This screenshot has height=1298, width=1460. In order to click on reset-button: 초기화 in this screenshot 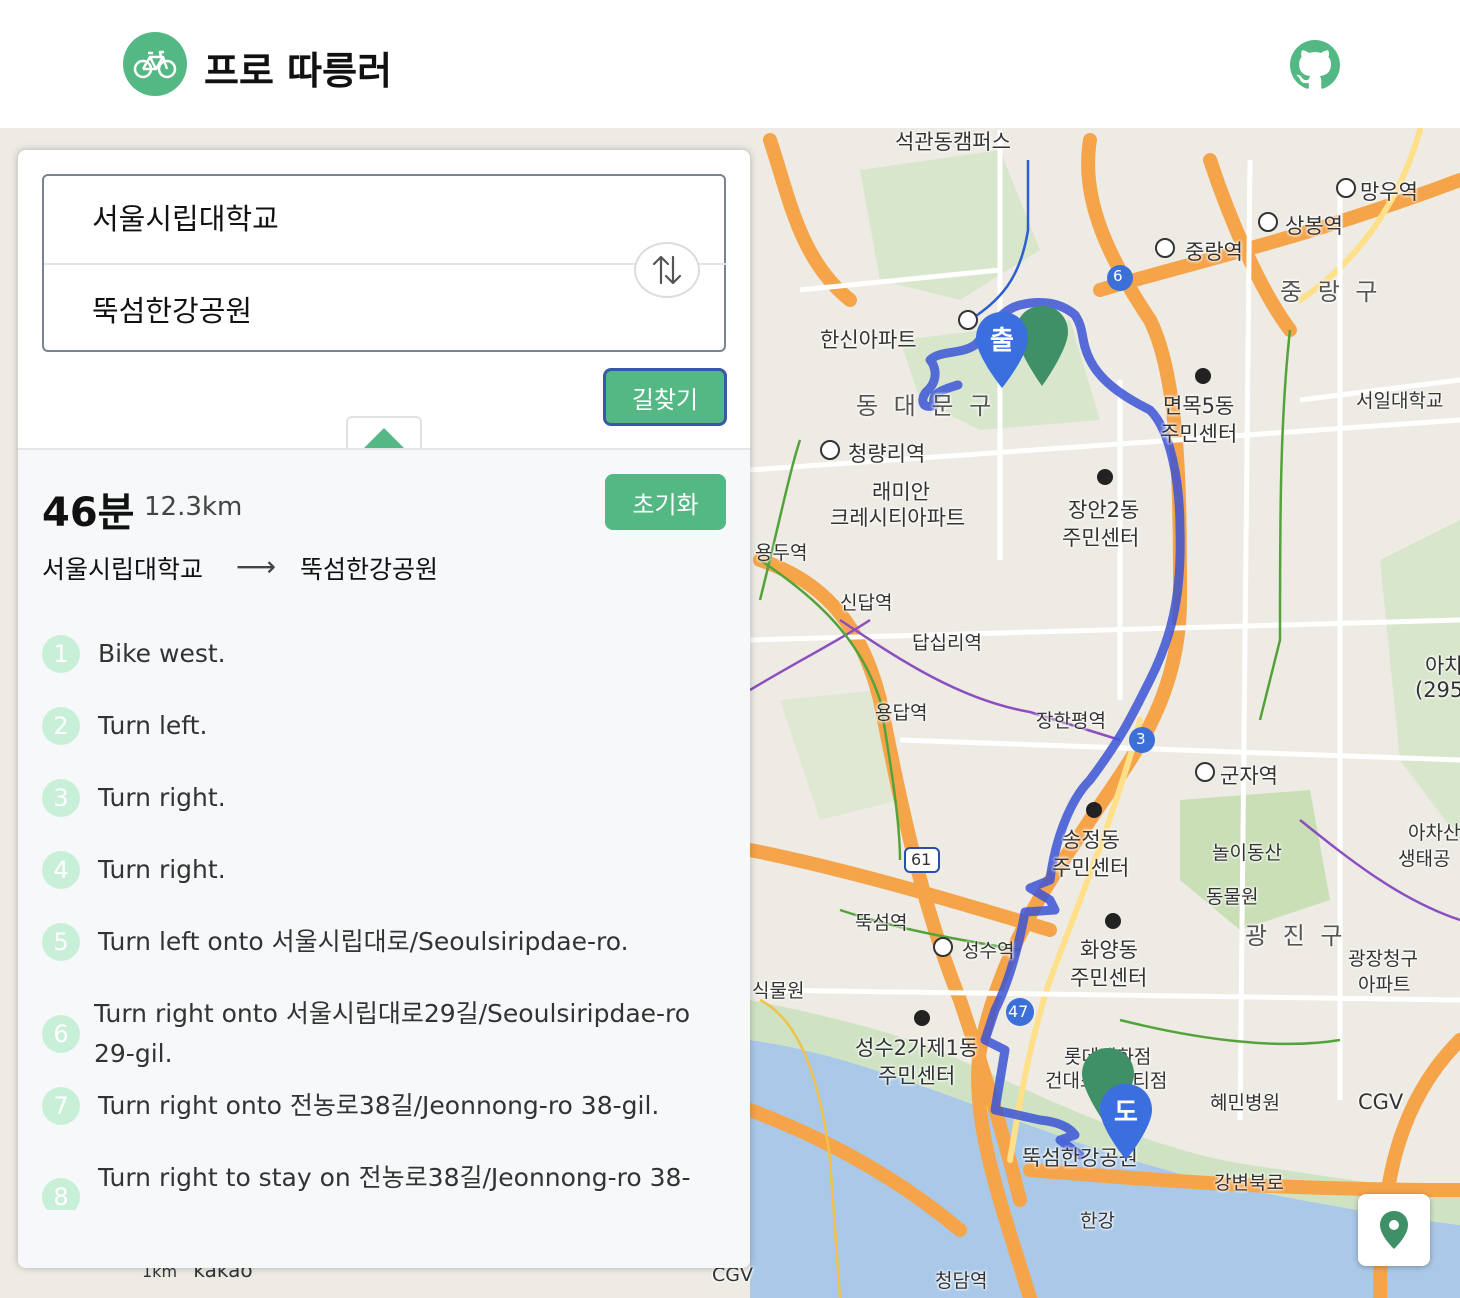, I will do `click(665, 502)`.